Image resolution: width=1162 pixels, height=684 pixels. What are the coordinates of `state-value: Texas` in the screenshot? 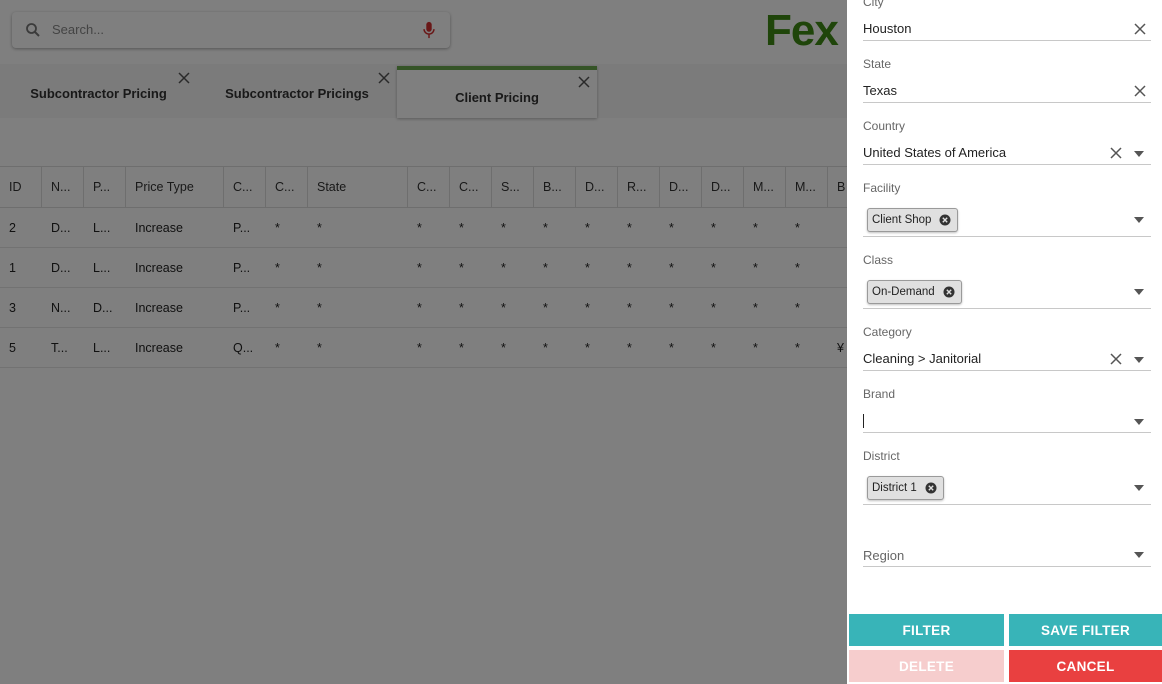 It's located at (880, 90).